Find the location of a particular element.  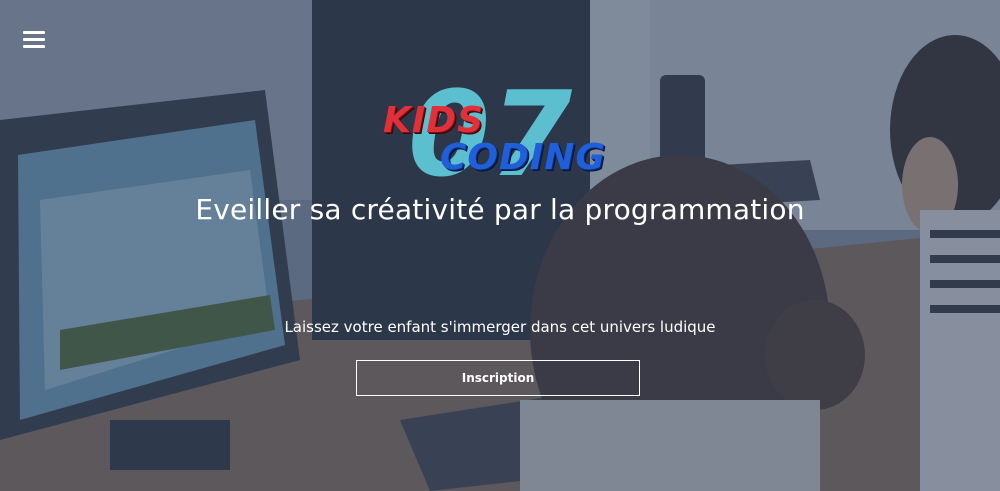

inscription-button: Inscription is located at coordinates (498, 378).